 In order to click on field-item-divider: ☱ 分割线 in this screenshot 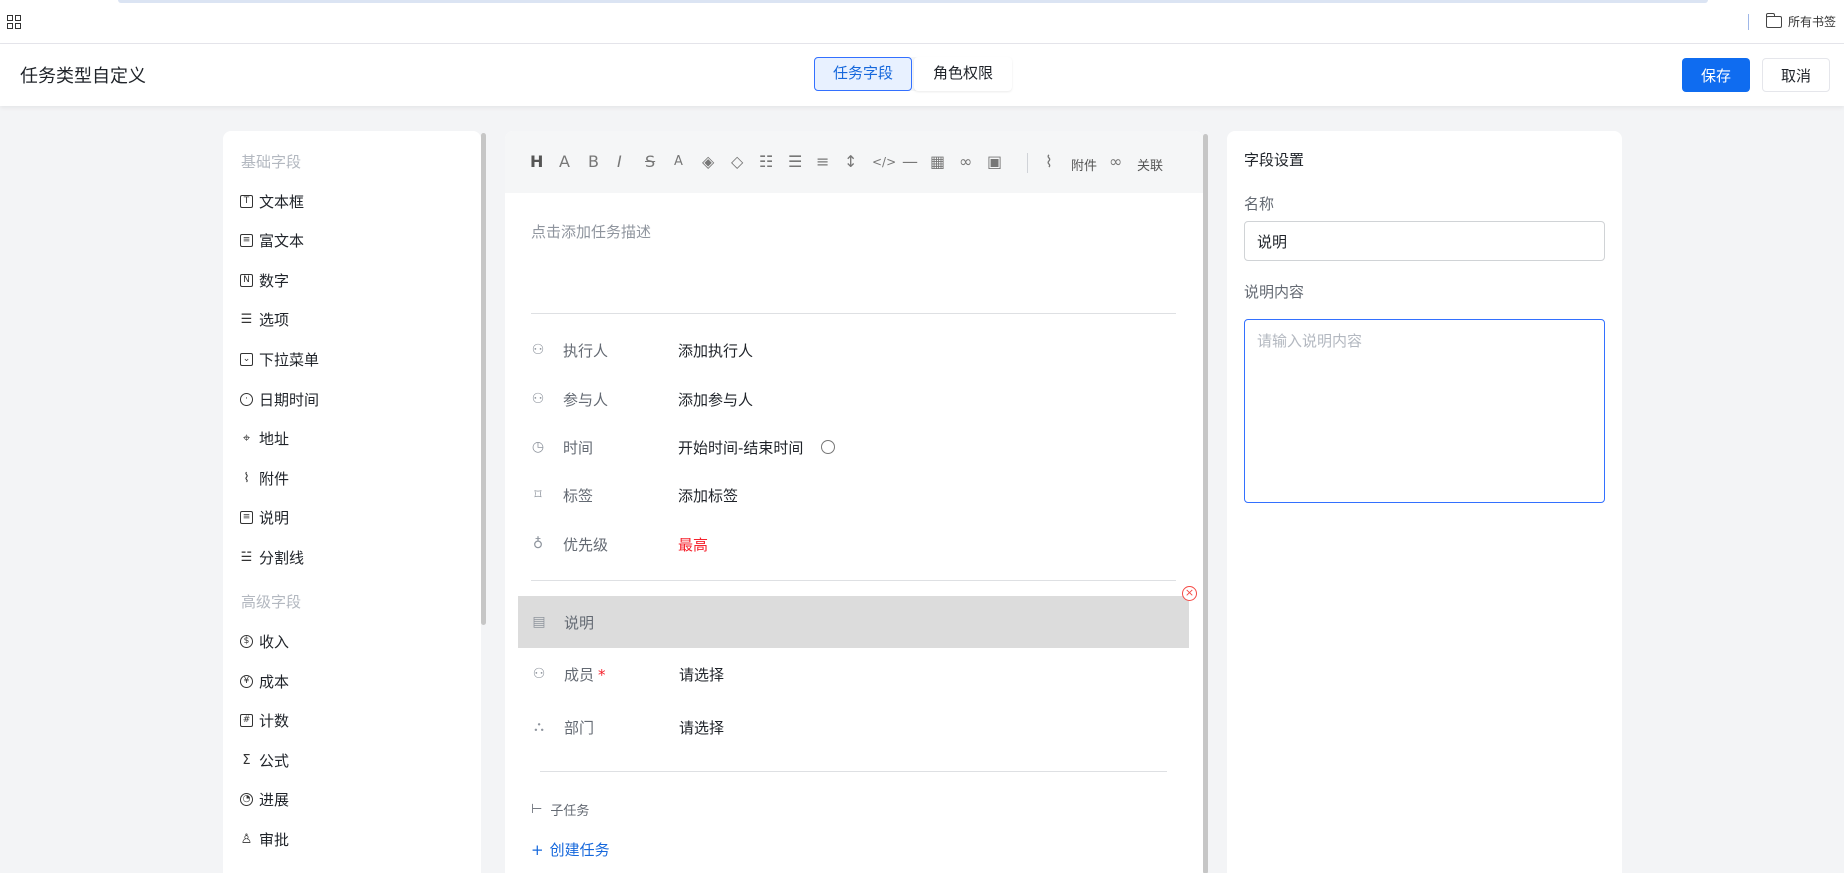, I will do `click(272, 557)`.